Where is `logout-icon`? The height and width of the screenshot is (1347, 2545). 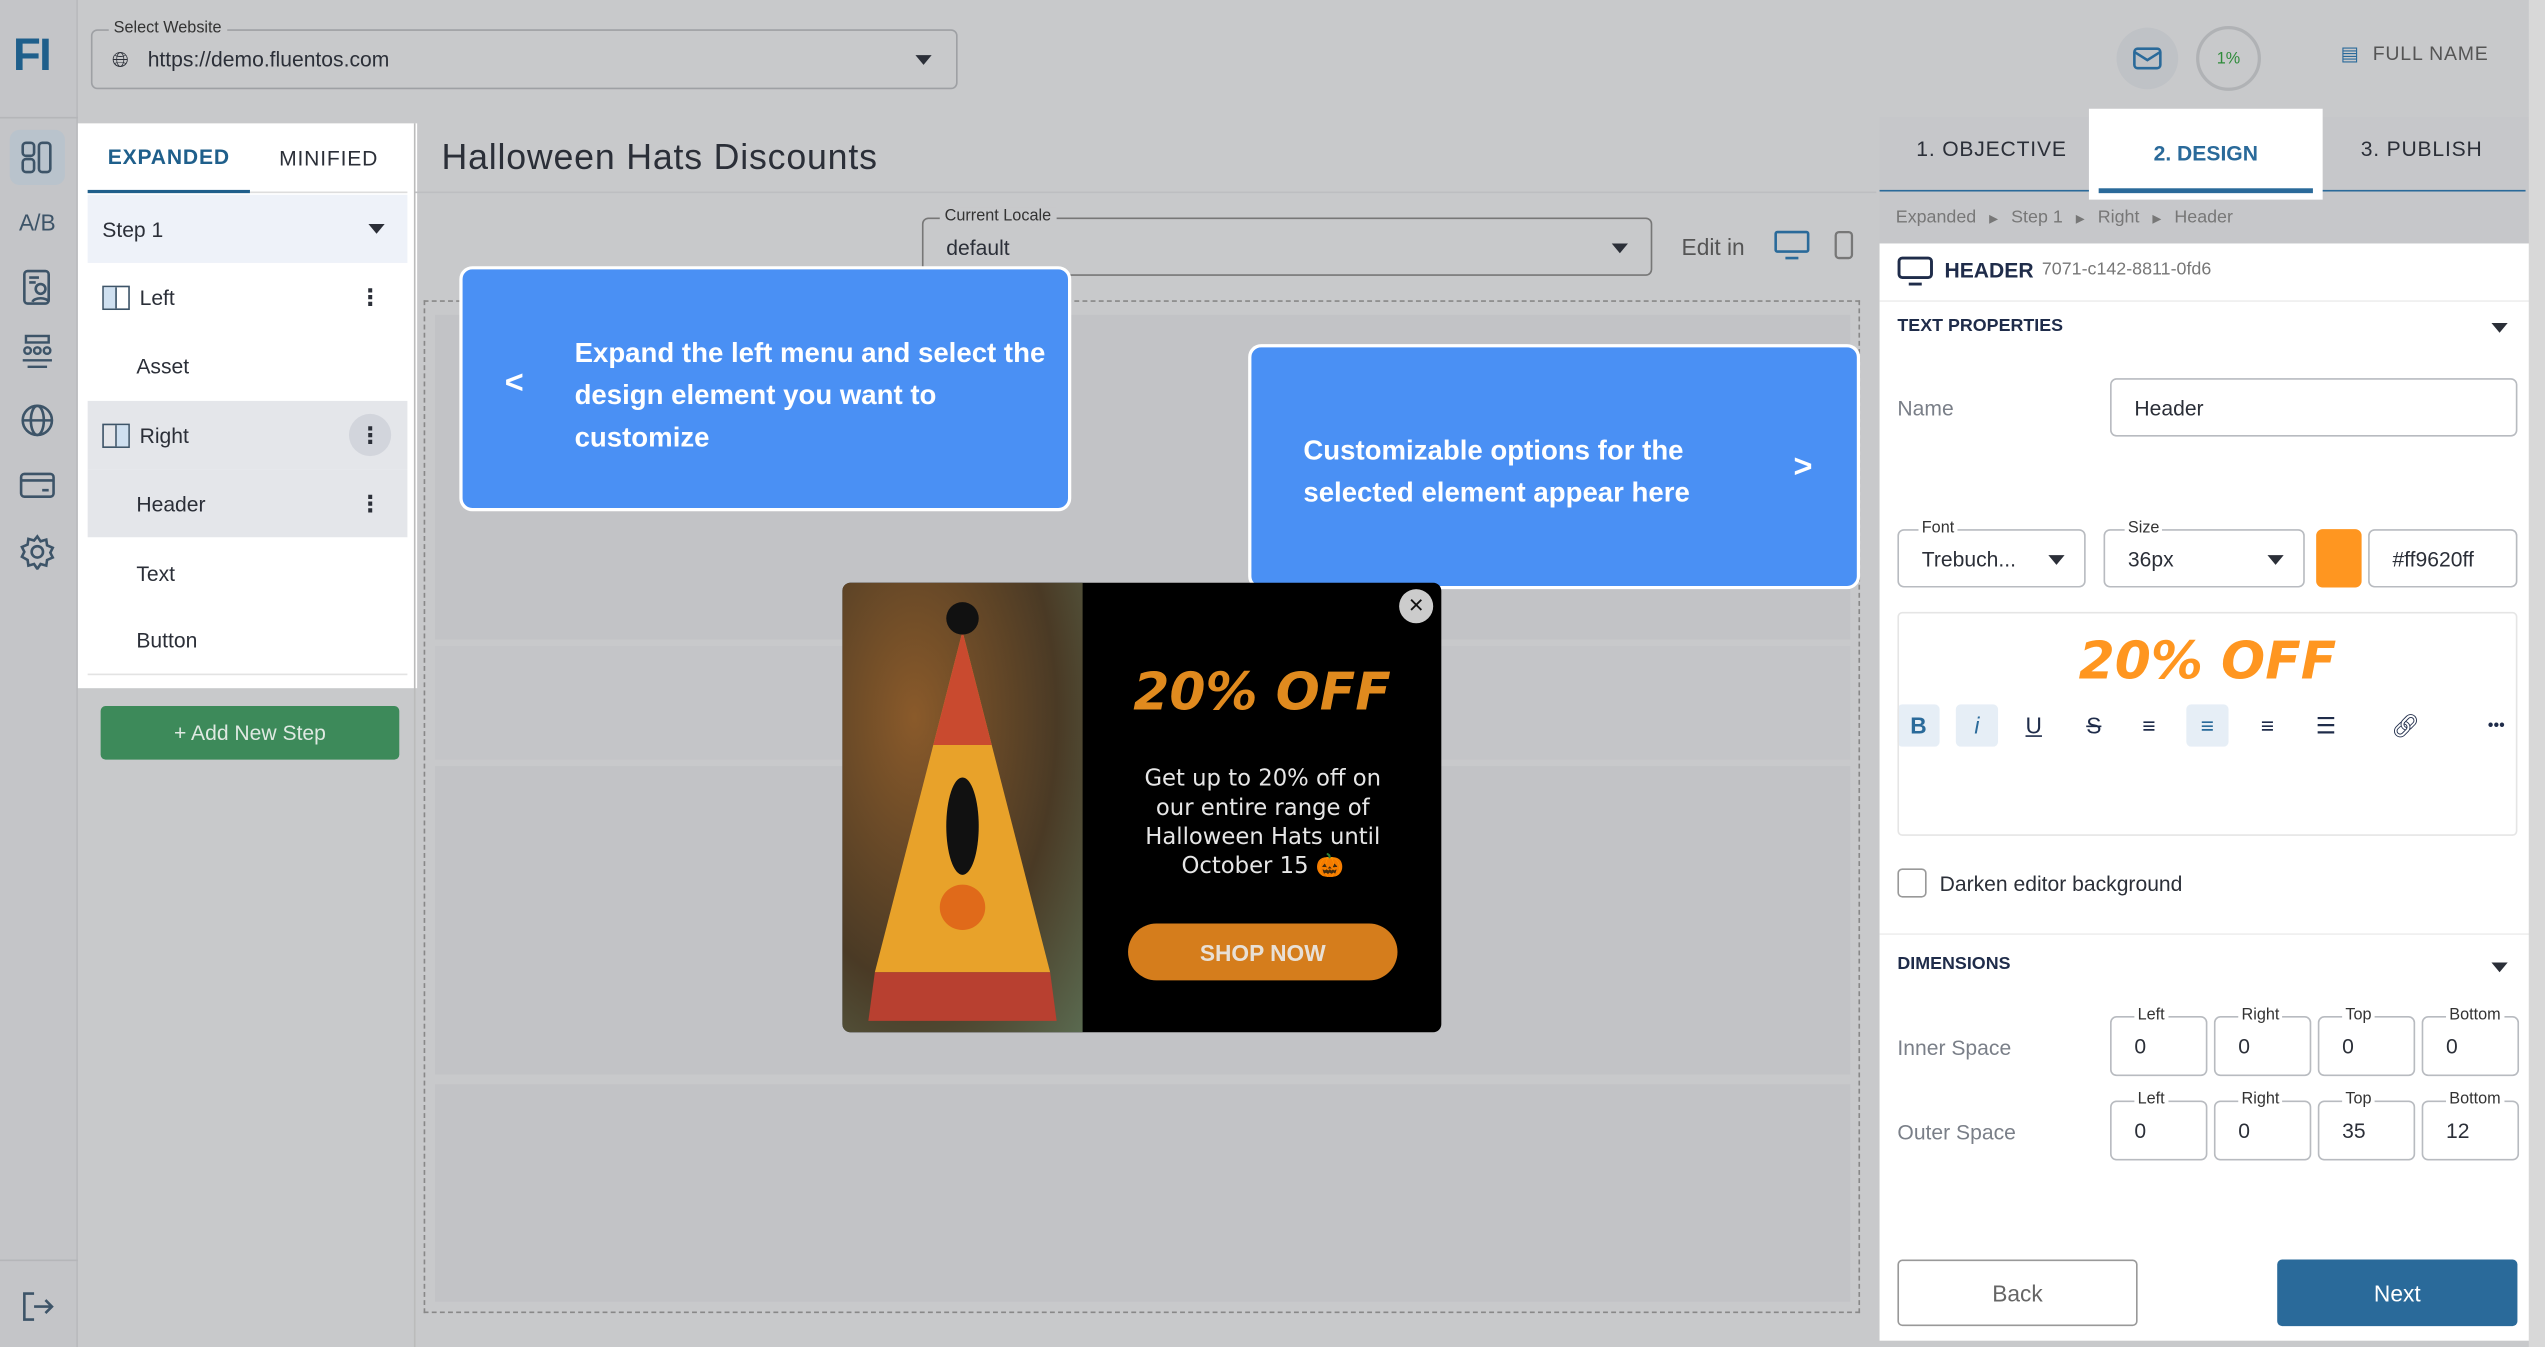 logout-icon is located at coordinates (37, 1306).